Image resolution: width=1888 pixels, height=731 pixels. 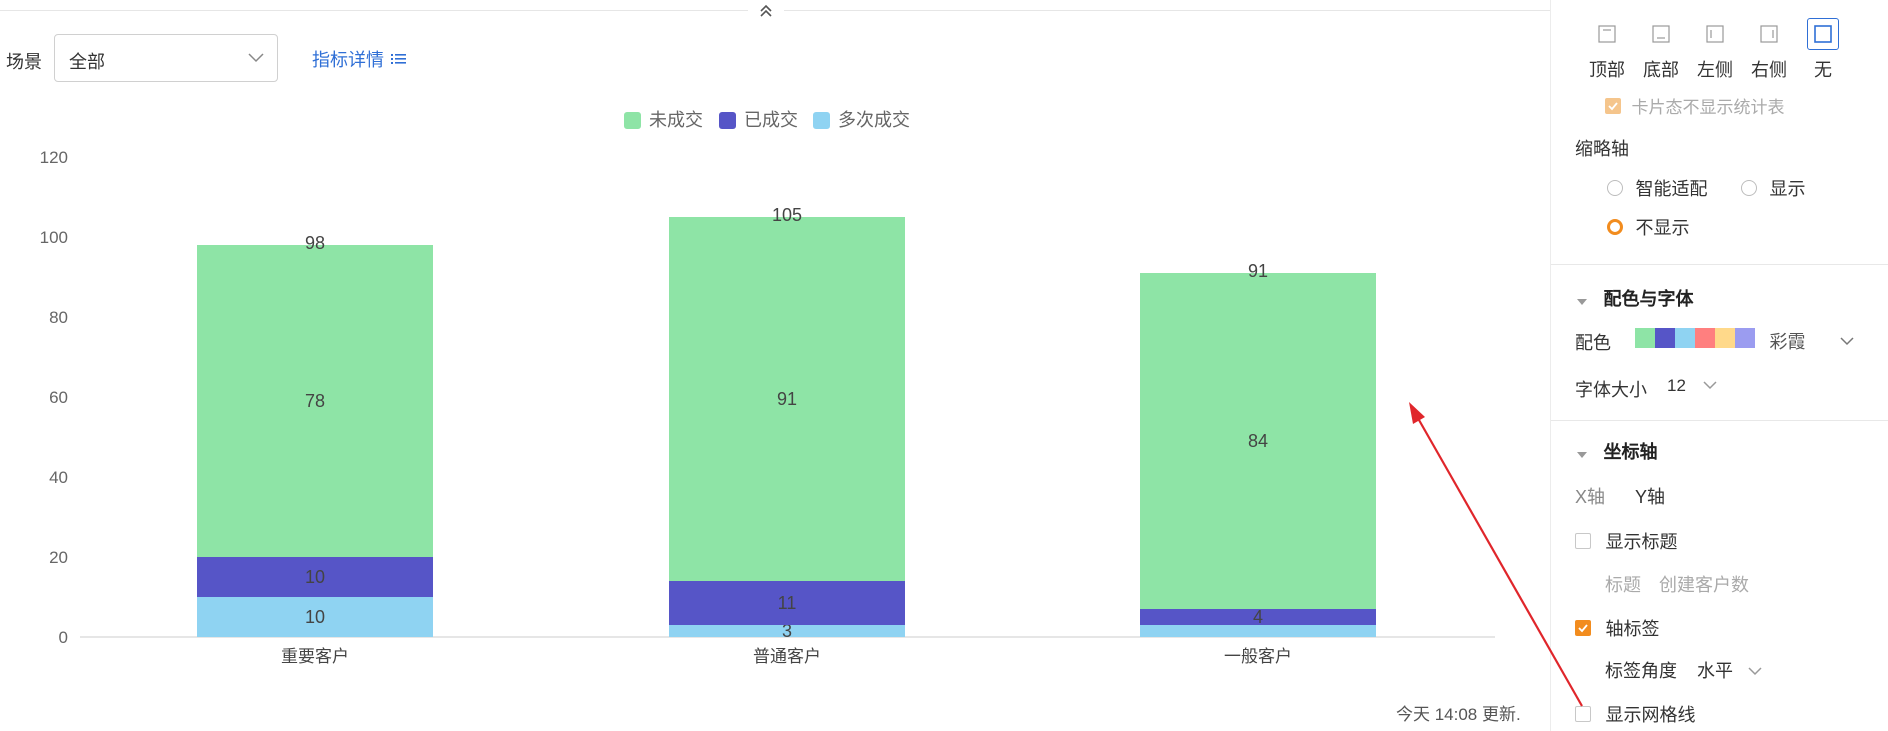 I want to click on legend-position-right: 右侧, so click(x=1769, y=49).